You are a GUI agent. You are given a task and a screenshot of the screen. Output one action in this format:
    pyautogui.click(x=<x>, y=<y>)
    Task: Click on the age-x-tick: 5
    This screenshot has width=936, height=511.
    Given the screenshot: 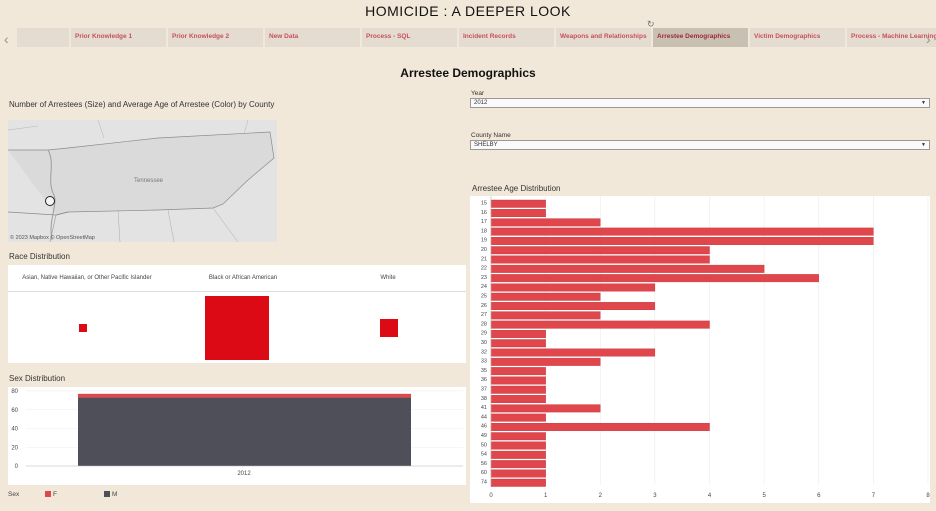 What is the action you would take?
    pyautogui.click(x=764, y=496)
    